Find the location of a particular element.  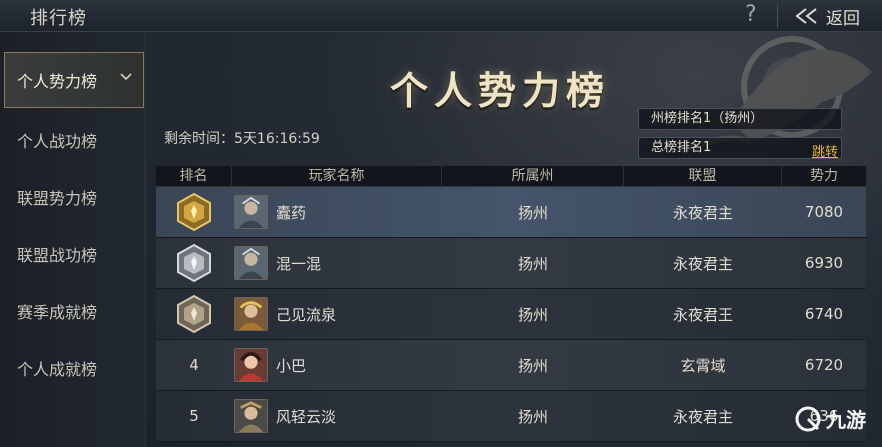

jump-link: 跳转 is located at coordinates (825, 150).